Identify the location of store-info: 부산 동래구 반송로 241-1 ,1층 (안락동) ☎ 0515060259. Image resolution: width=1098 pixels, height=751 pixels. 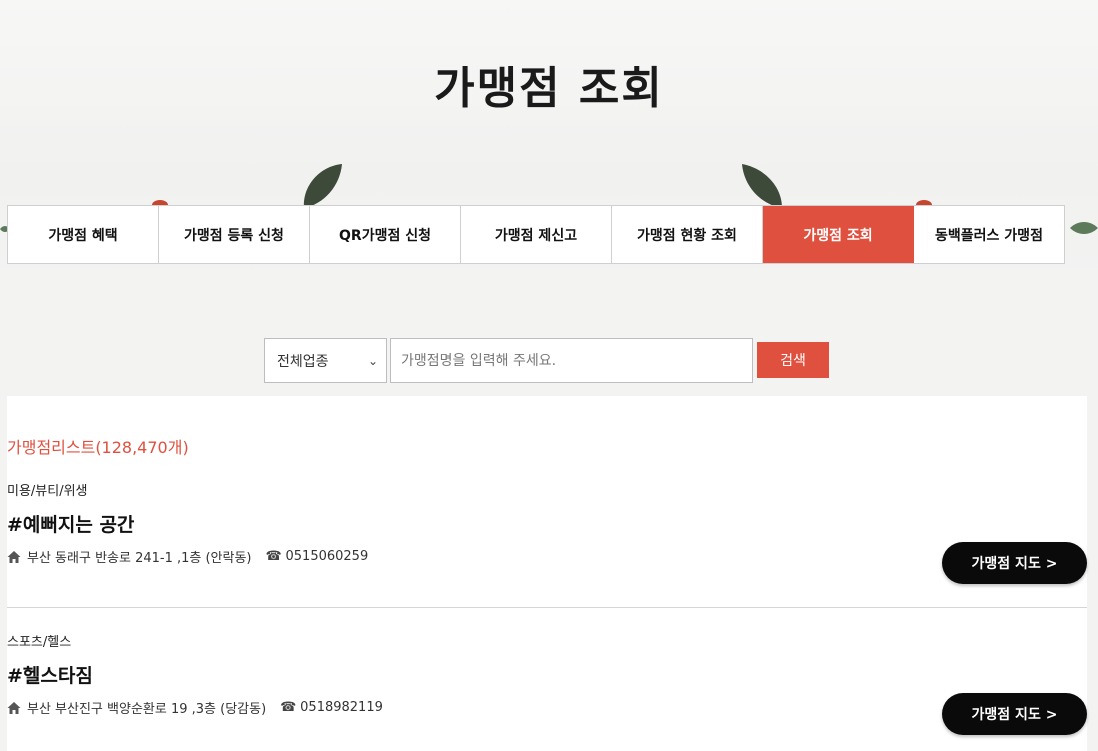
(187, 556).